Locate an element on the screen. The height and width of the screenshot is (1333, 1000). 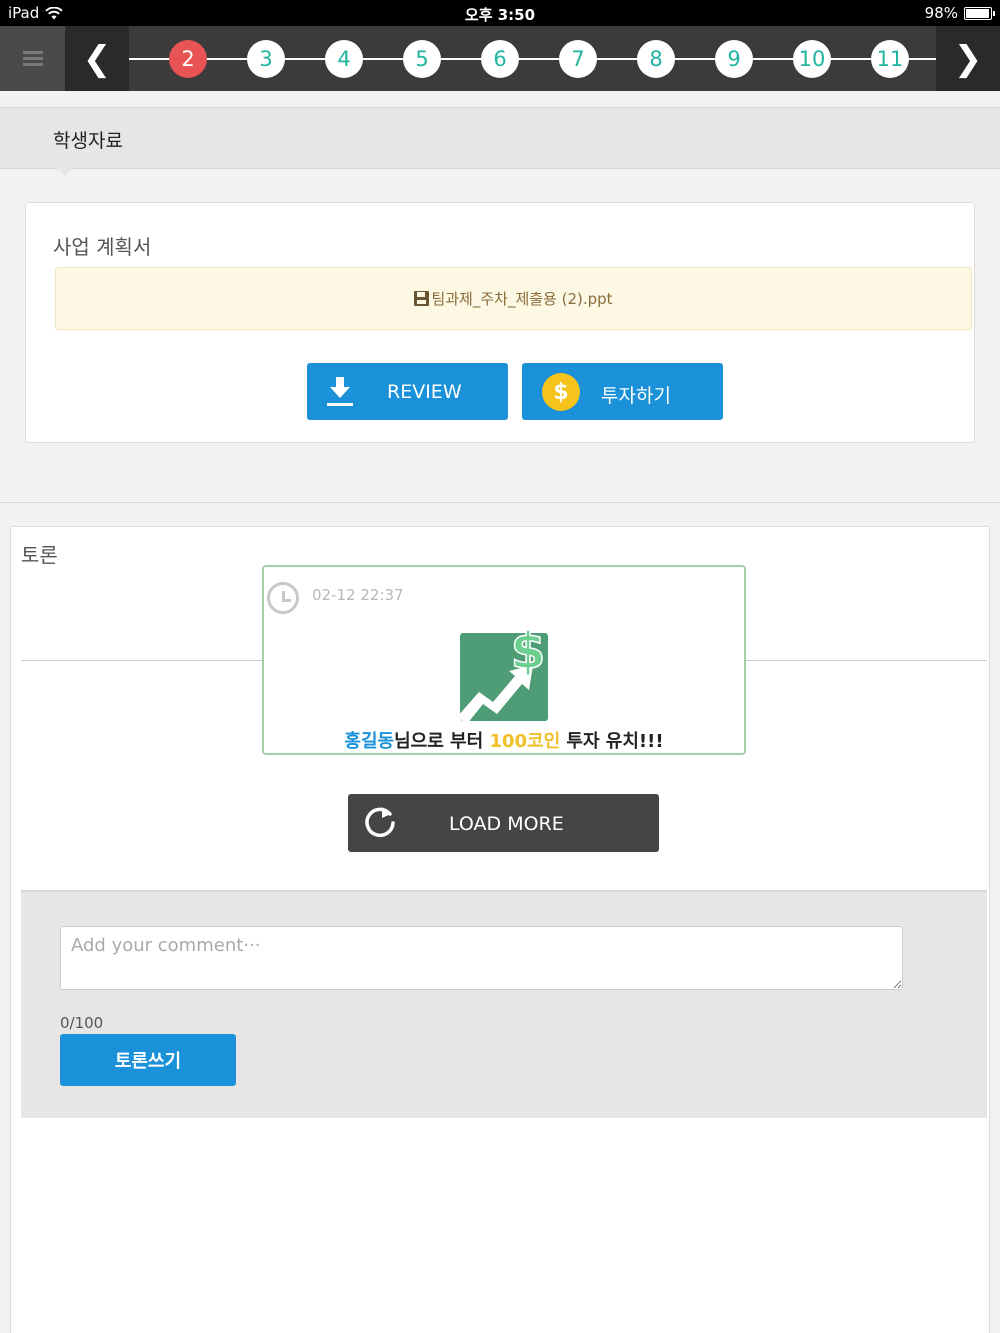
previous-button: ❮ is located at coordinates (97, 58).